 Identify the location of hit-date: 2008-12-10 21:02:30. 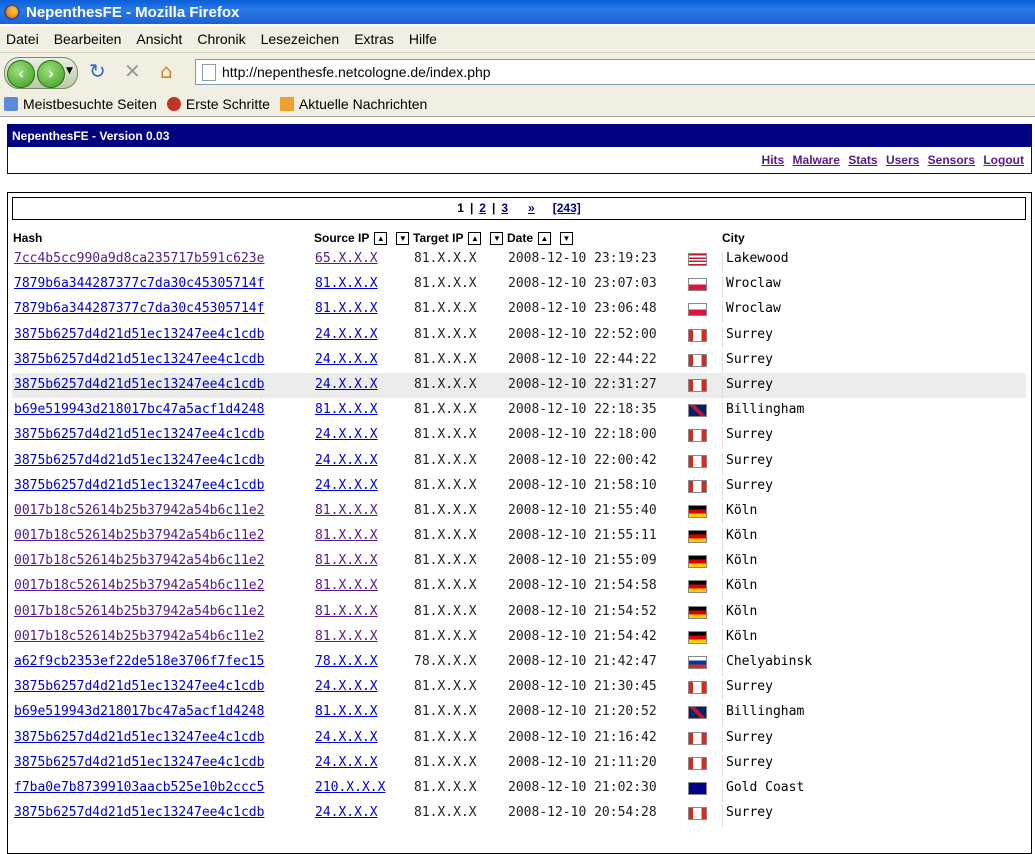
(582, 787).